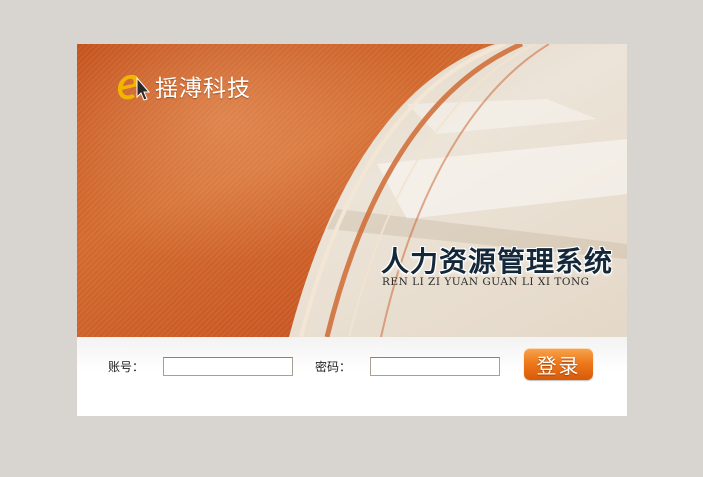 Image resolution: width=703 pixels, height=477 pixels. Describe the element at coordinates (333, 367) in the screenshot. I see `password-label: 密码：` at that location.